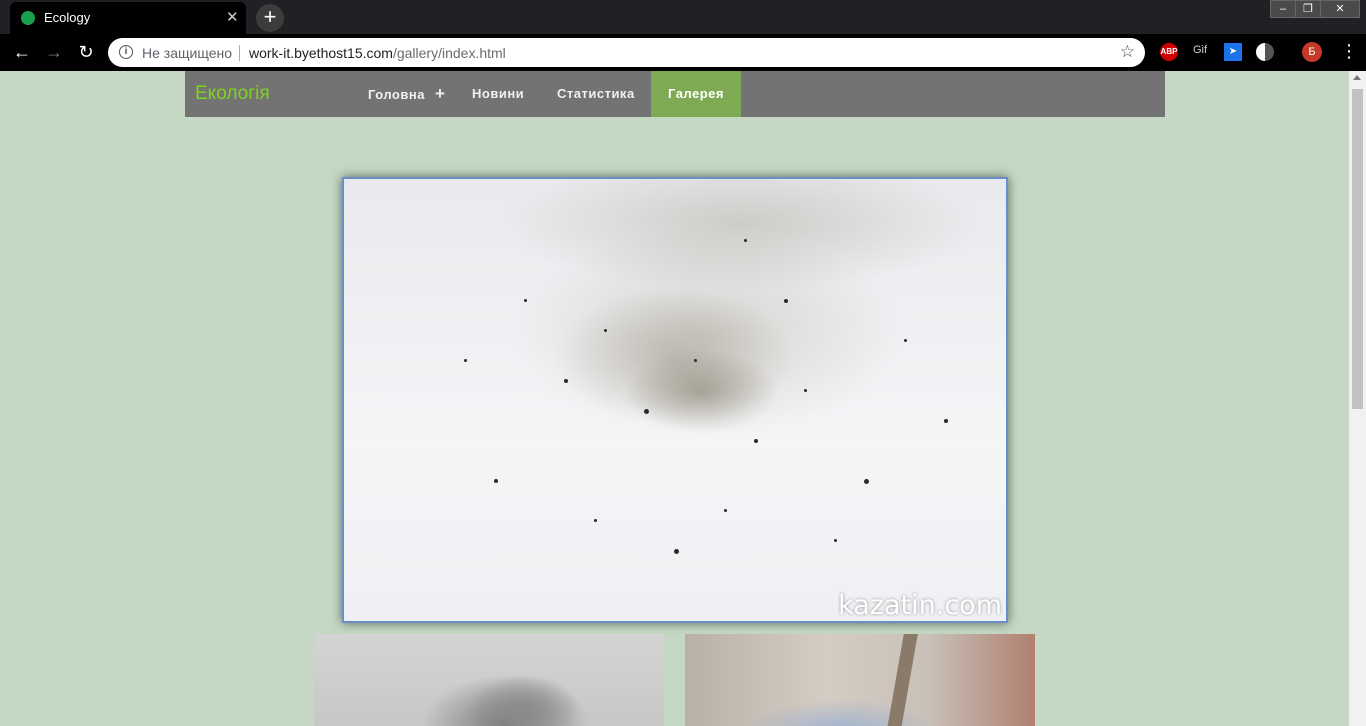  I want to click on restore-icon: ❐, so click(1308, 9).